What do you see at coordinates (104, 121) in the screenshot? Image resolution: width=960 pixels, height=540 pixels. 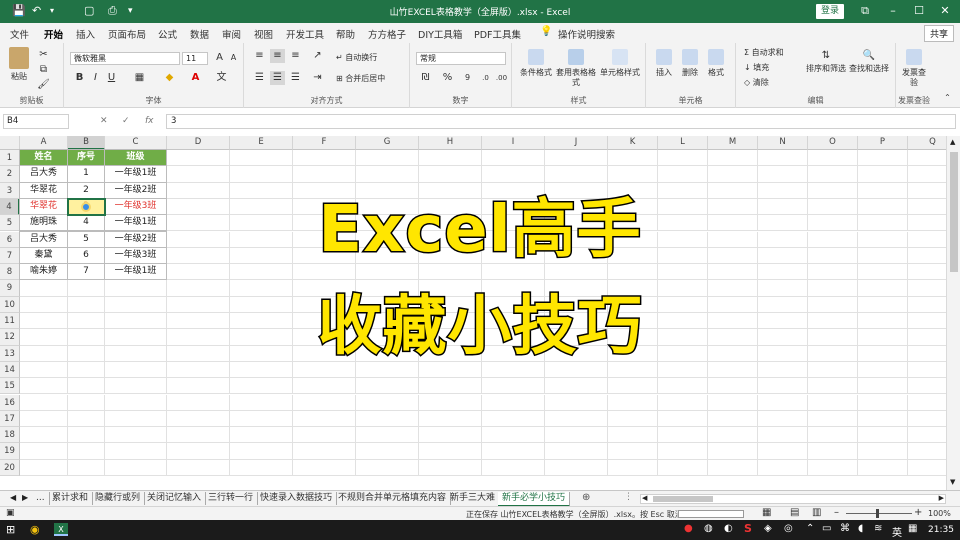 I see `cancel-icon: ✕` at bounding box center [104, 121].